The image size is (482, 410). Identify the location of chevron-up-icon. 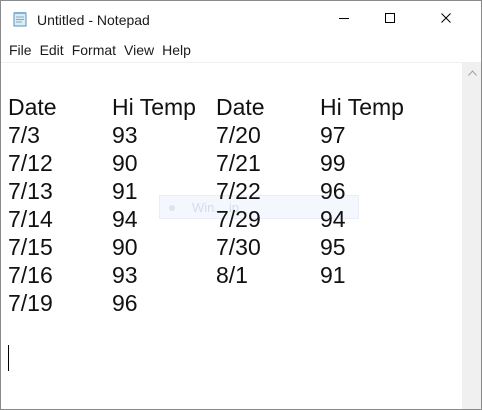
(472, 72).